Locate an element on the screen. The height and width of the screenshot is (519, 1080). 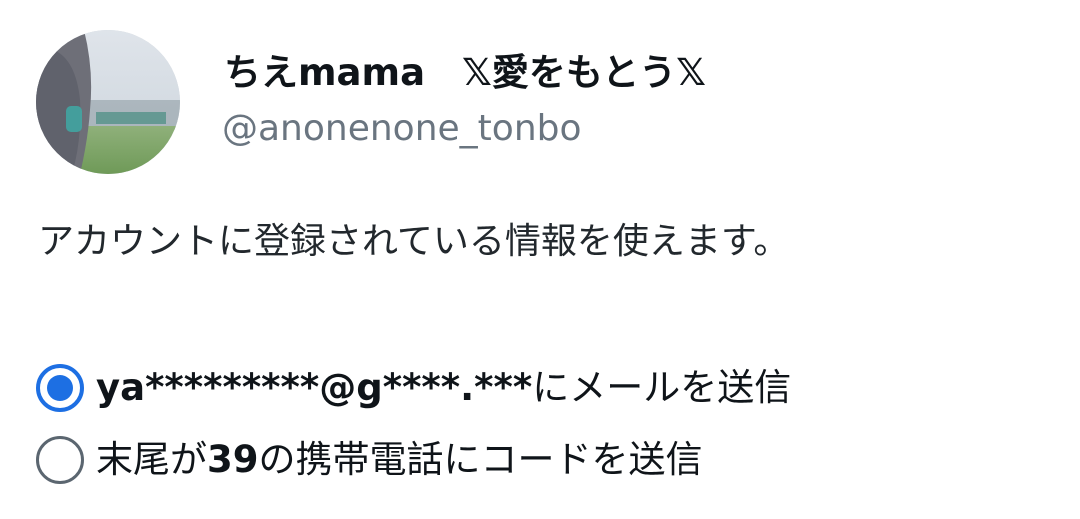
avatar-image is located at coordinates (108, 102).